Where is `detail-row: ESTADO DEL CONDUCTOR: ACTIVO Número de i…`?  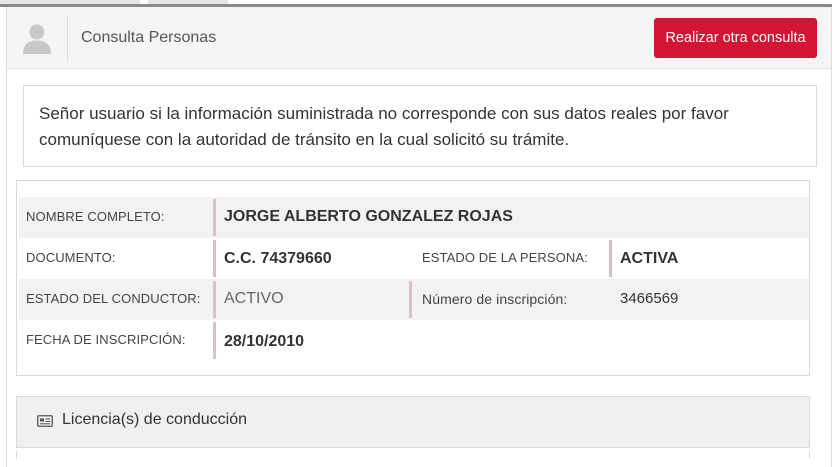 detail-row: ESTADO DEL CONDUCTOR: ACTIVO Número de i… is located at coordinates (414, 299).